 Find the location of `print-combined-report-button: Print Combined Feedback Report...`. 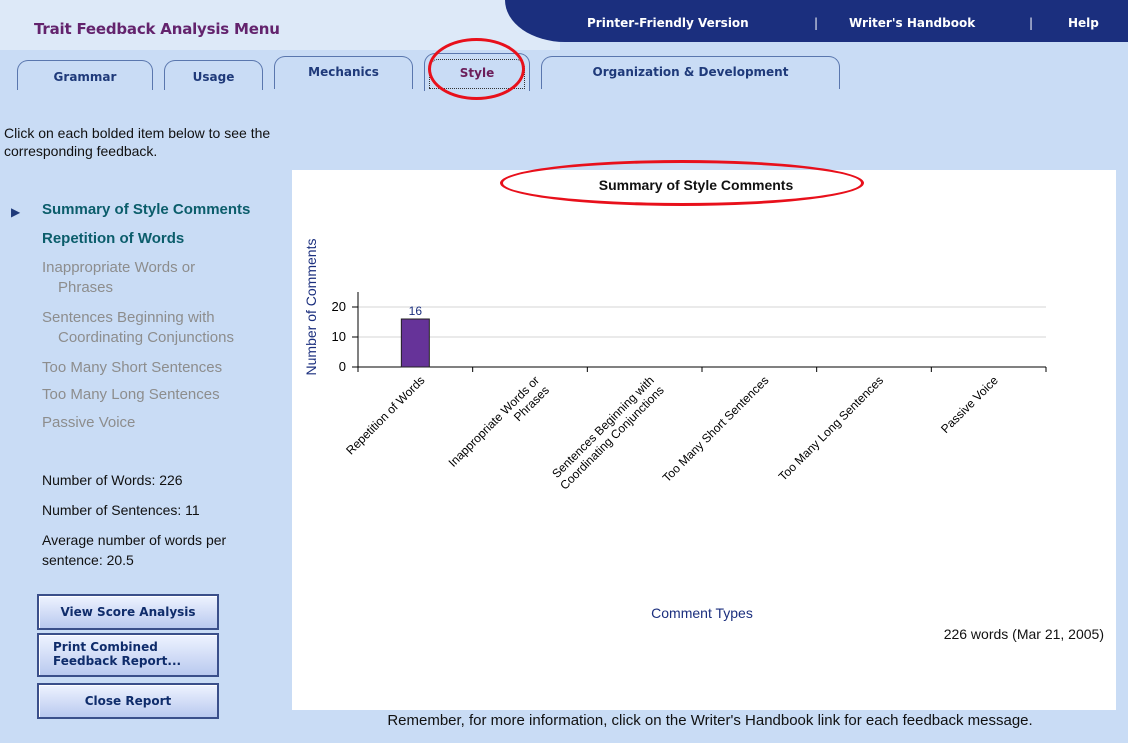

print-combined-report-button: Print Combined Feedback Report... is located at coordinates (128, 655).